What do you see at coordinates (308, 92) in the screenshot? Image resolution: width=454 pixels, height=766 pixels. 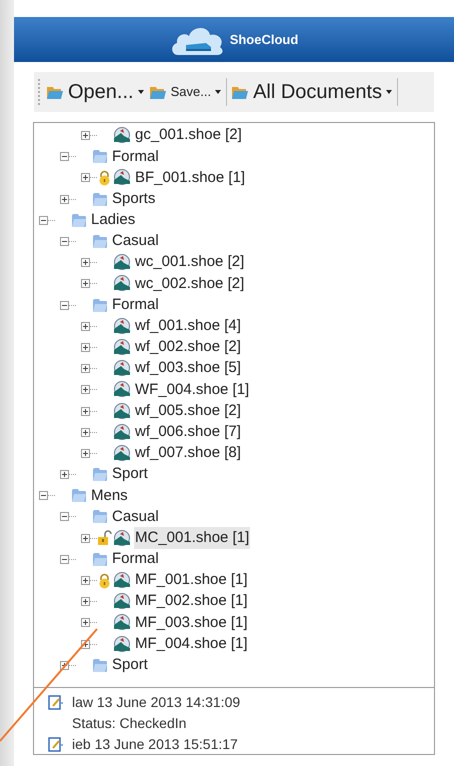 I see `toolbar-button: All Documents` at bounding box center [308, 92].